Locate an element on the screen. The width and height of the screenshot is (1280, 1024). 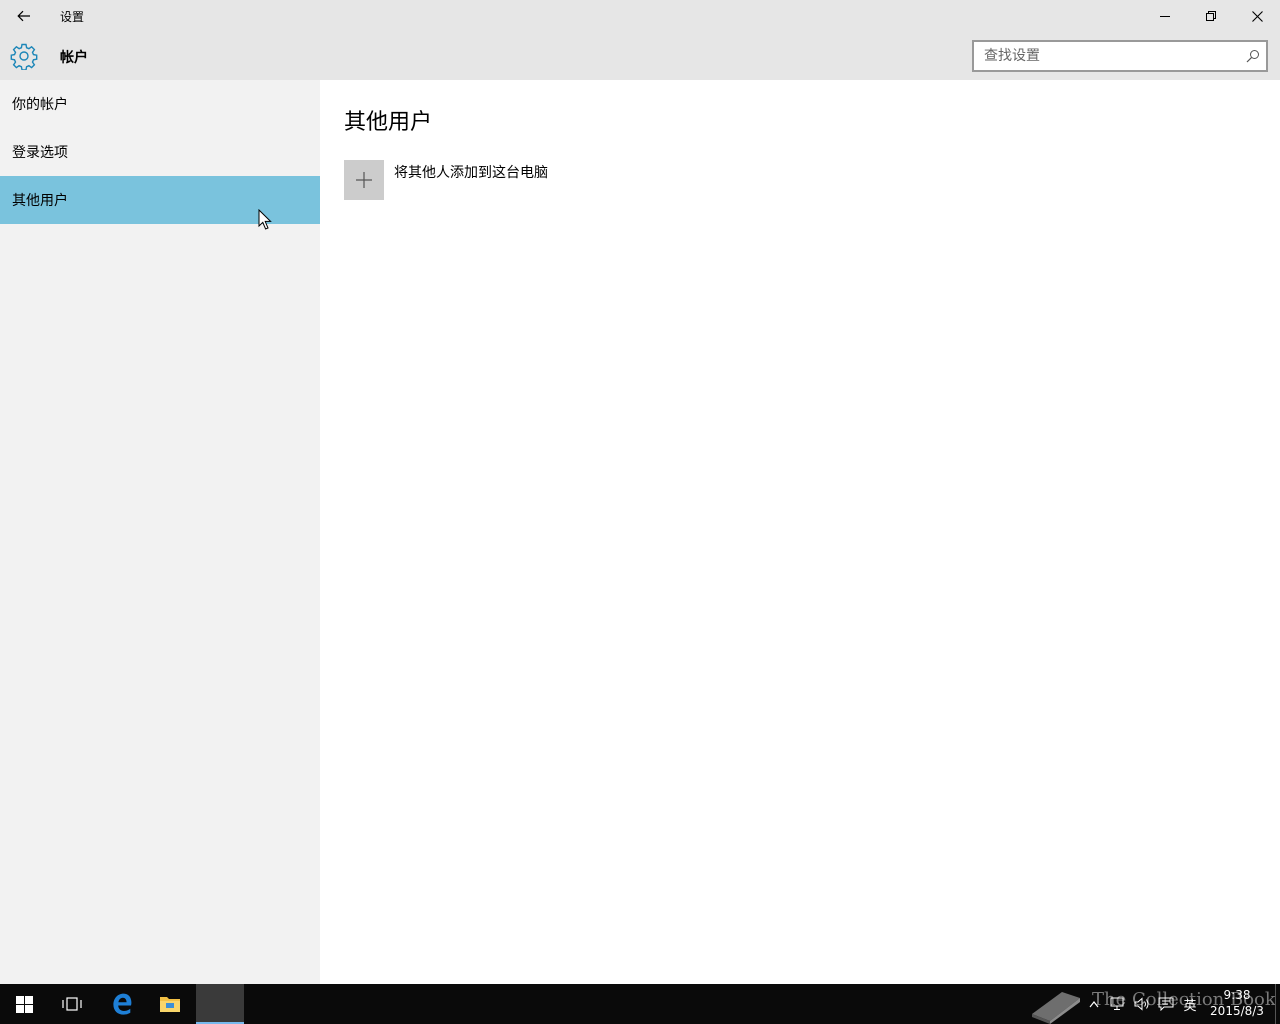
file-explorer-icon is located at coordinates (170, 1004).